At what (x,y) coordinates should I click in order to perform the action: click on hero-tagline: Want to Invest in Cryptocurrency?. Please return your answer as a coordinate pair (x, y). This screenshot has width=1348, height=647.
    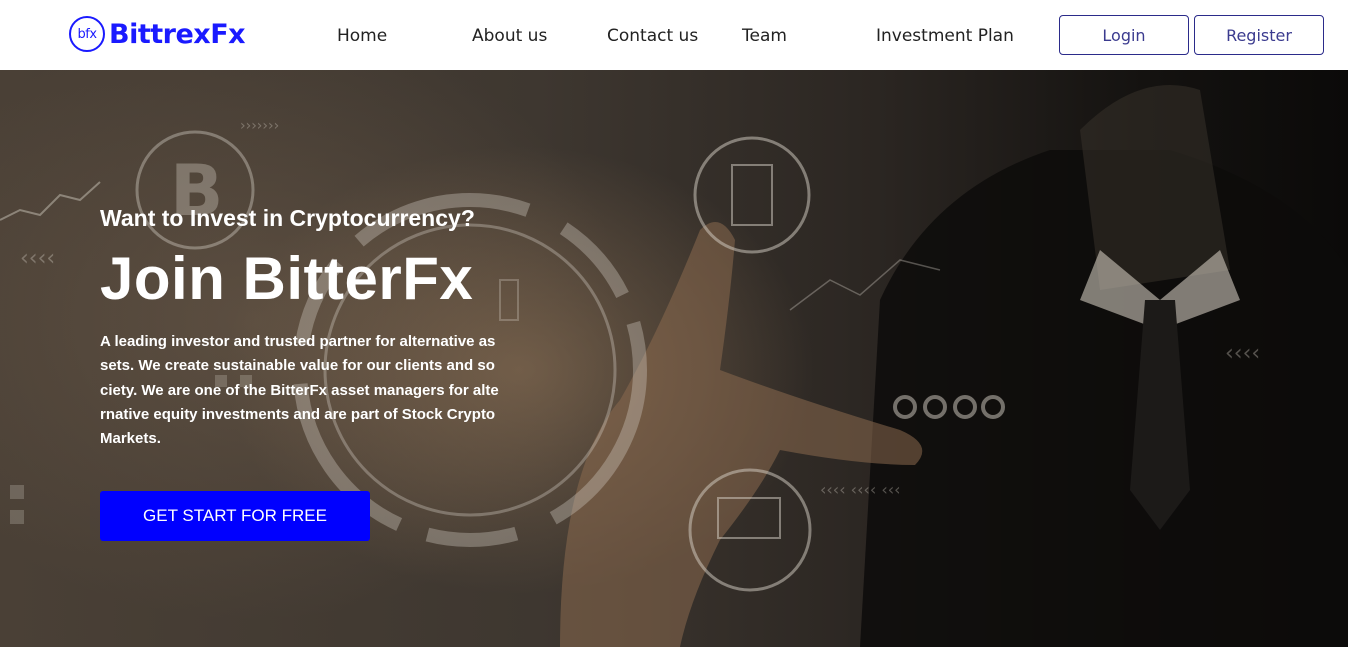
    Looking at the image, I should click on (287, 218).